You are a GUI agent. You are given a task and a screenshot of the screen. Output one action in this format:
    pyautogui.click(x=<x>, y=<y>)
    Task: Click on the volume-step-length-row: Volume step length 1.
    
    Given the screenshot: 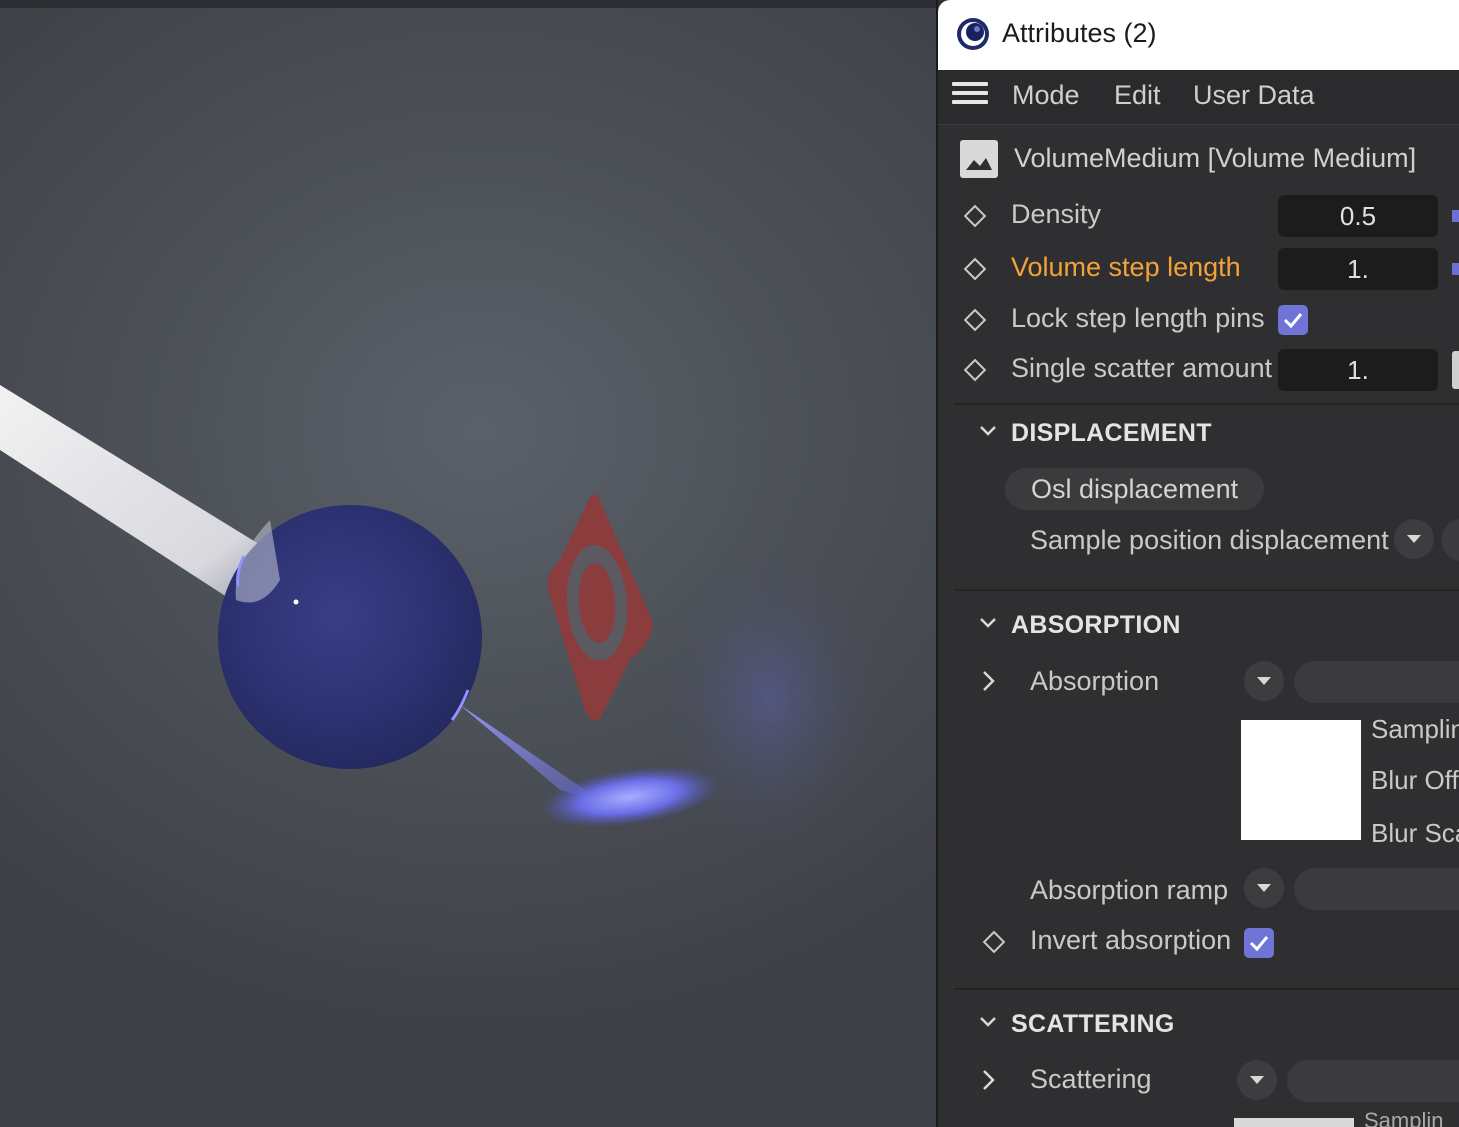 What is the action you would take?
    pyautogui.click(x=1198, y=269)
    